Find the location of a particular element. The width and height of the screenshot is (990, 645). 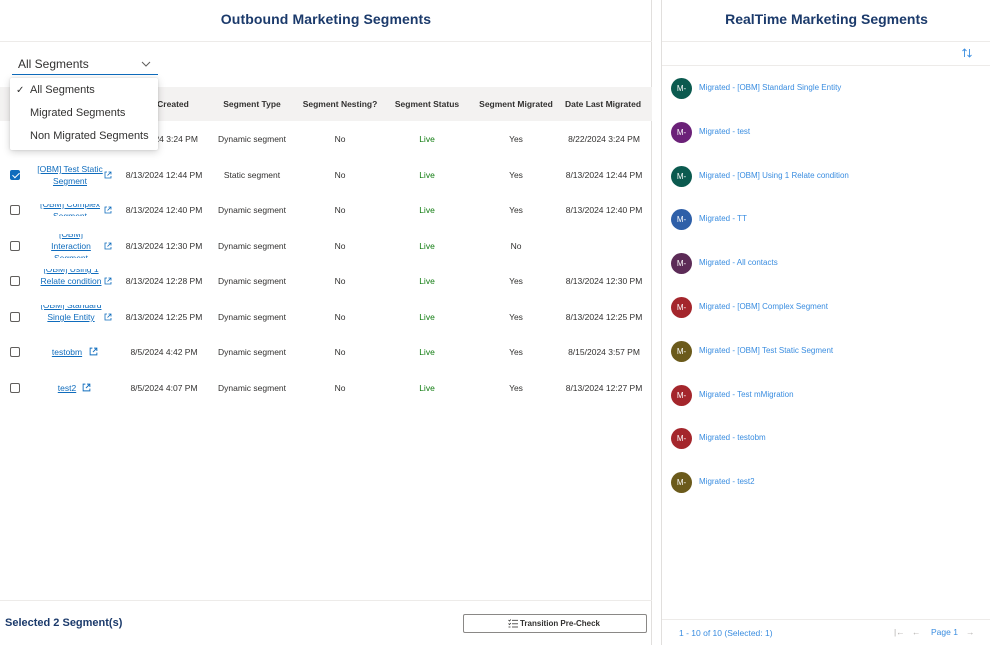

menu-item-non-migrated-segments: Non Migrated Segments is located at coordinates (84, 136).